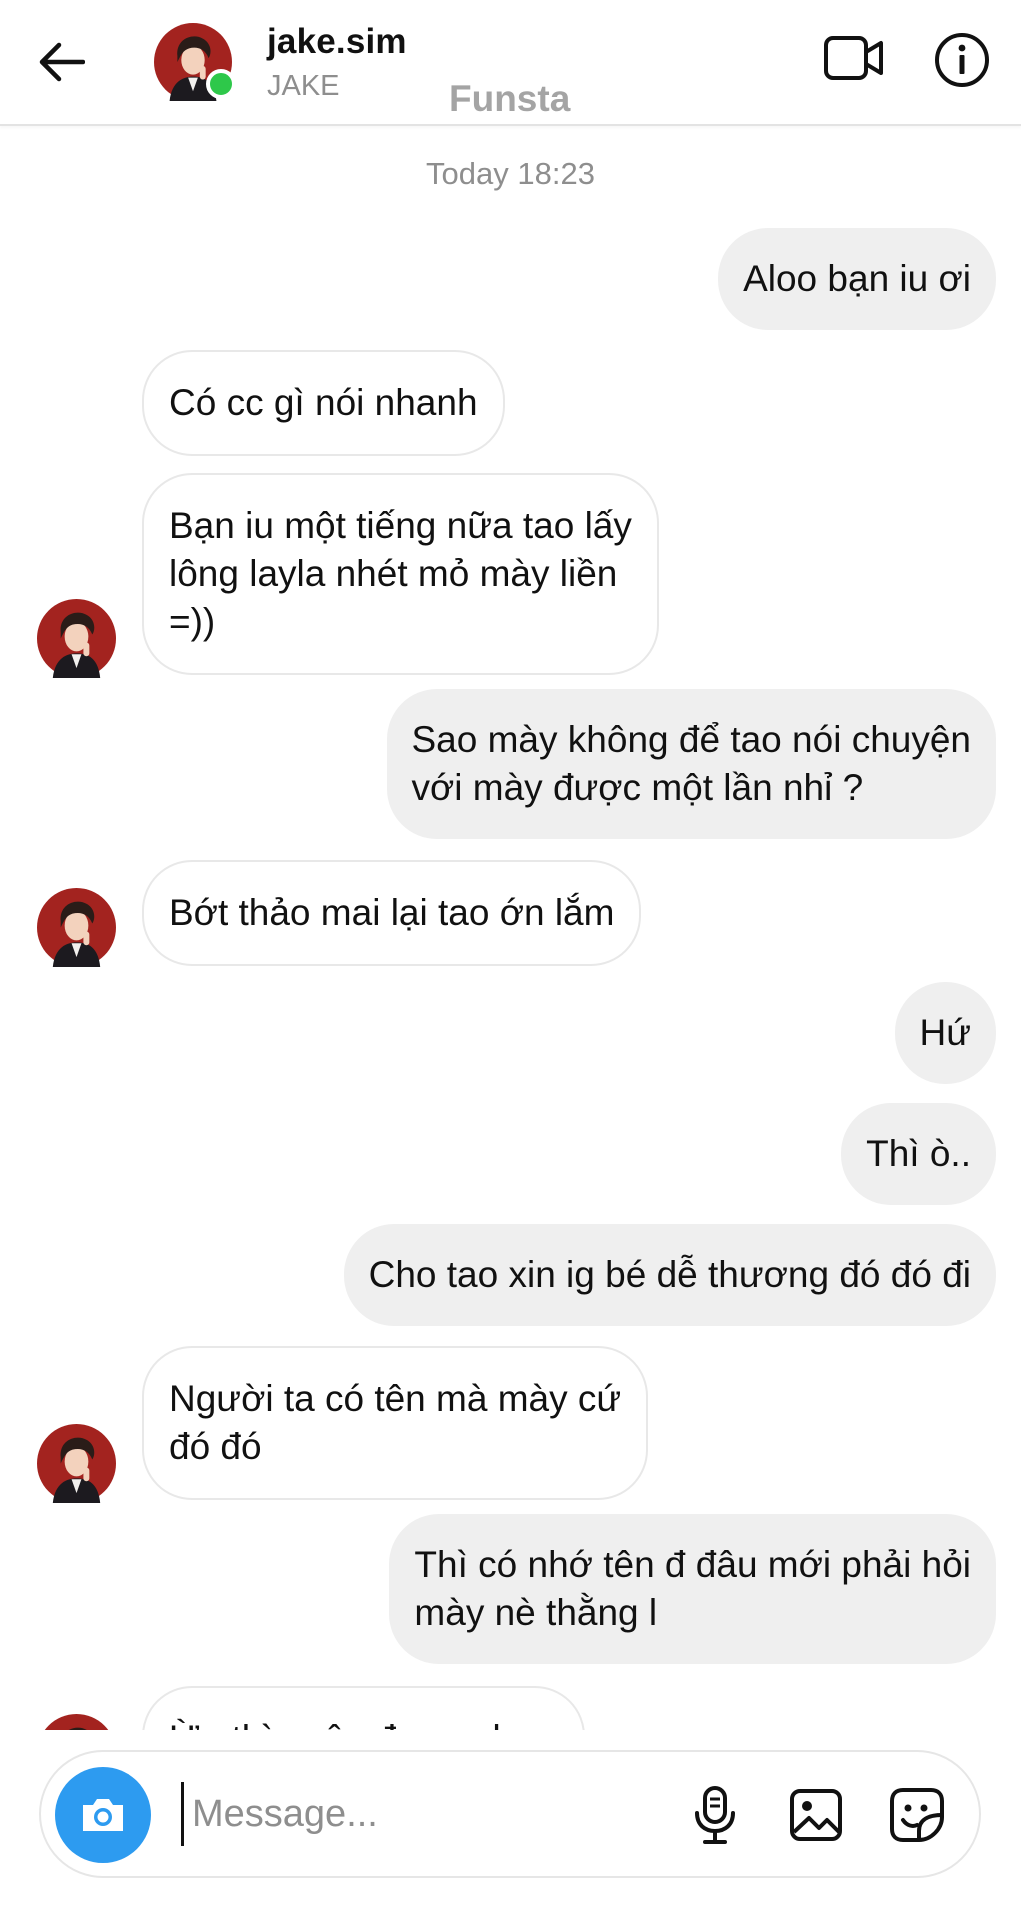 This screenshot has width=1021, height=1920. Describe the element at coordinates (857, 279) in the screenshot. I see `outgoing-message: Aloo bạn iu ơi` at that location.